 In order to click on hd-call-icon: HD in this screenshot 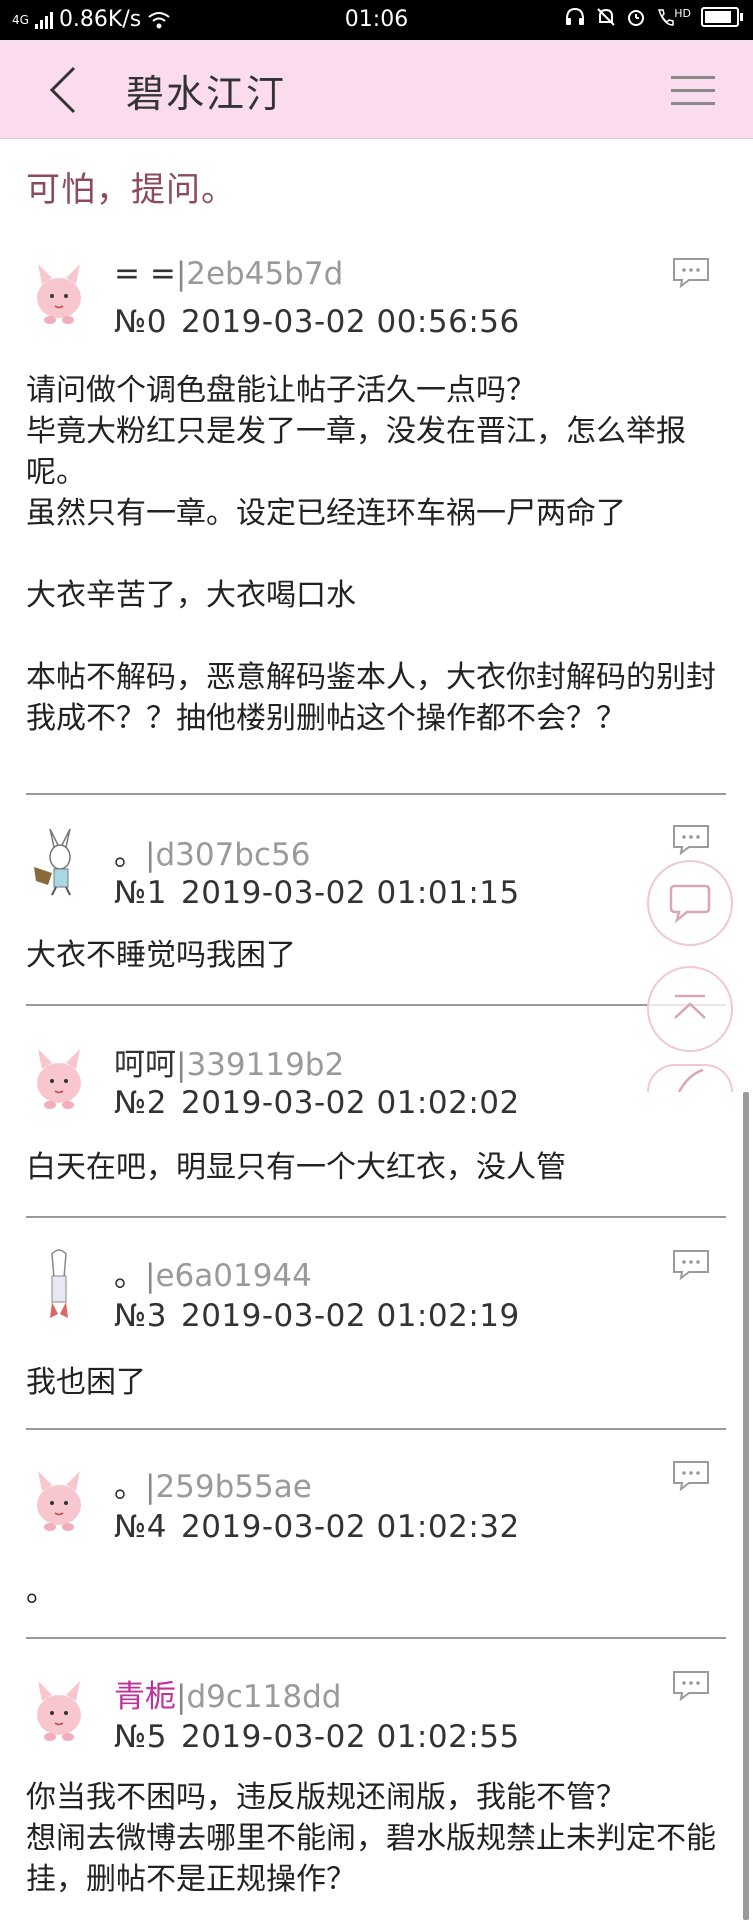, I will do `click(673, 17)`.